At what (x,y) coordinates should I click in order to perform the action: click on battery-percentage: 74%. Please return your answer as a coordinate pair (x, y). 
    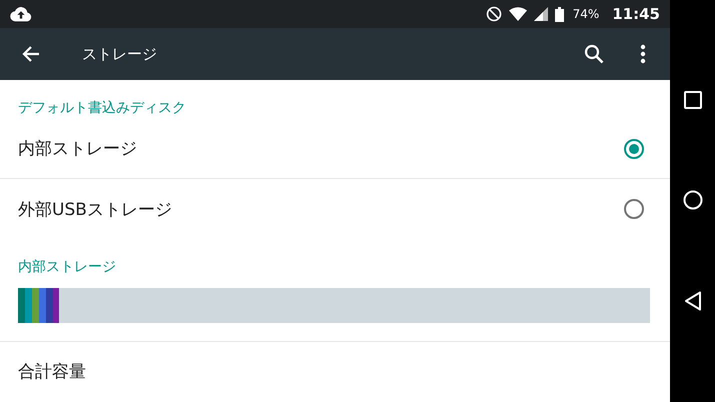
    Looking at the image, I should click on (586, 14).